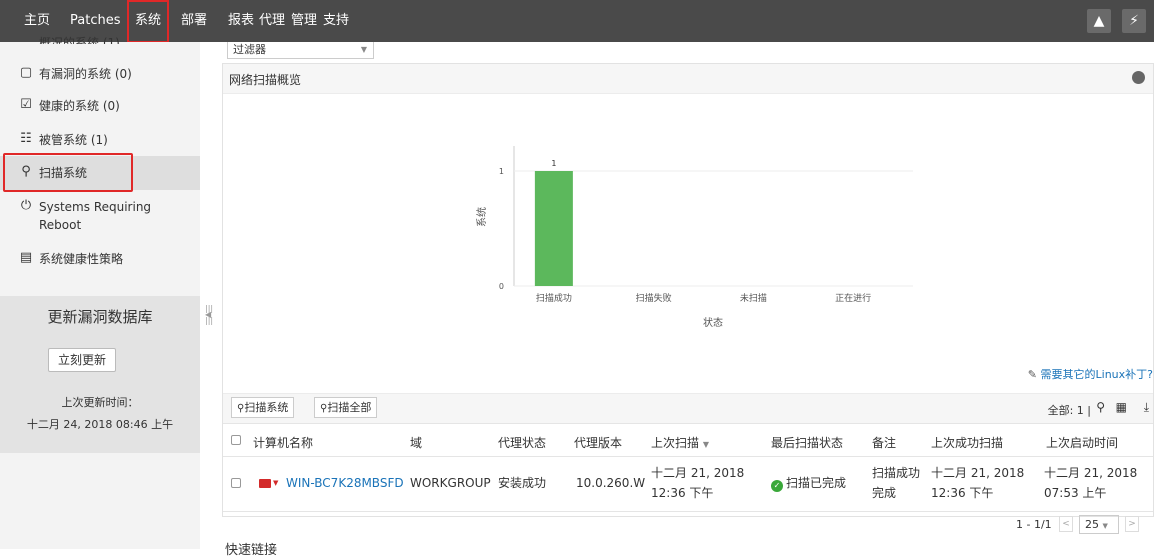 The height and width of the screenshot is (558, 1154). What do you see at coordinates (272, 21) in the screenshot?
I see `nav-agent: 代理` at bounding box center [272, 21].